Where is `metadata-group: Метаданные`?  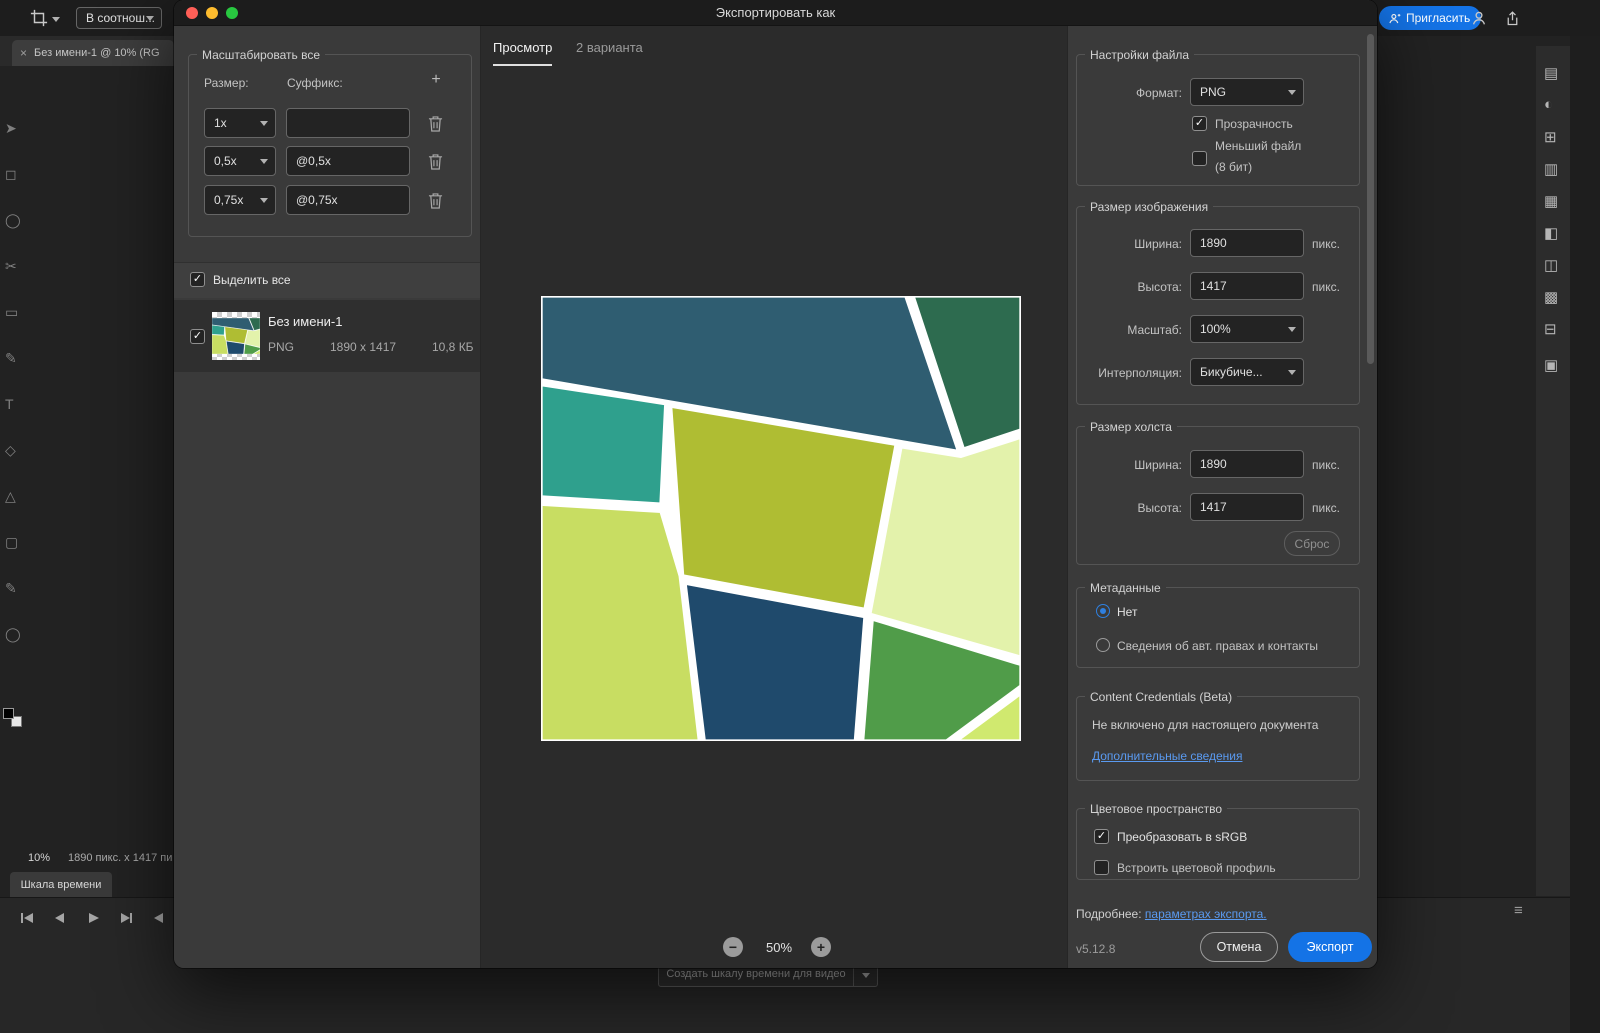 metadata-group: Метаданные is located at coordinates (1218, 624).